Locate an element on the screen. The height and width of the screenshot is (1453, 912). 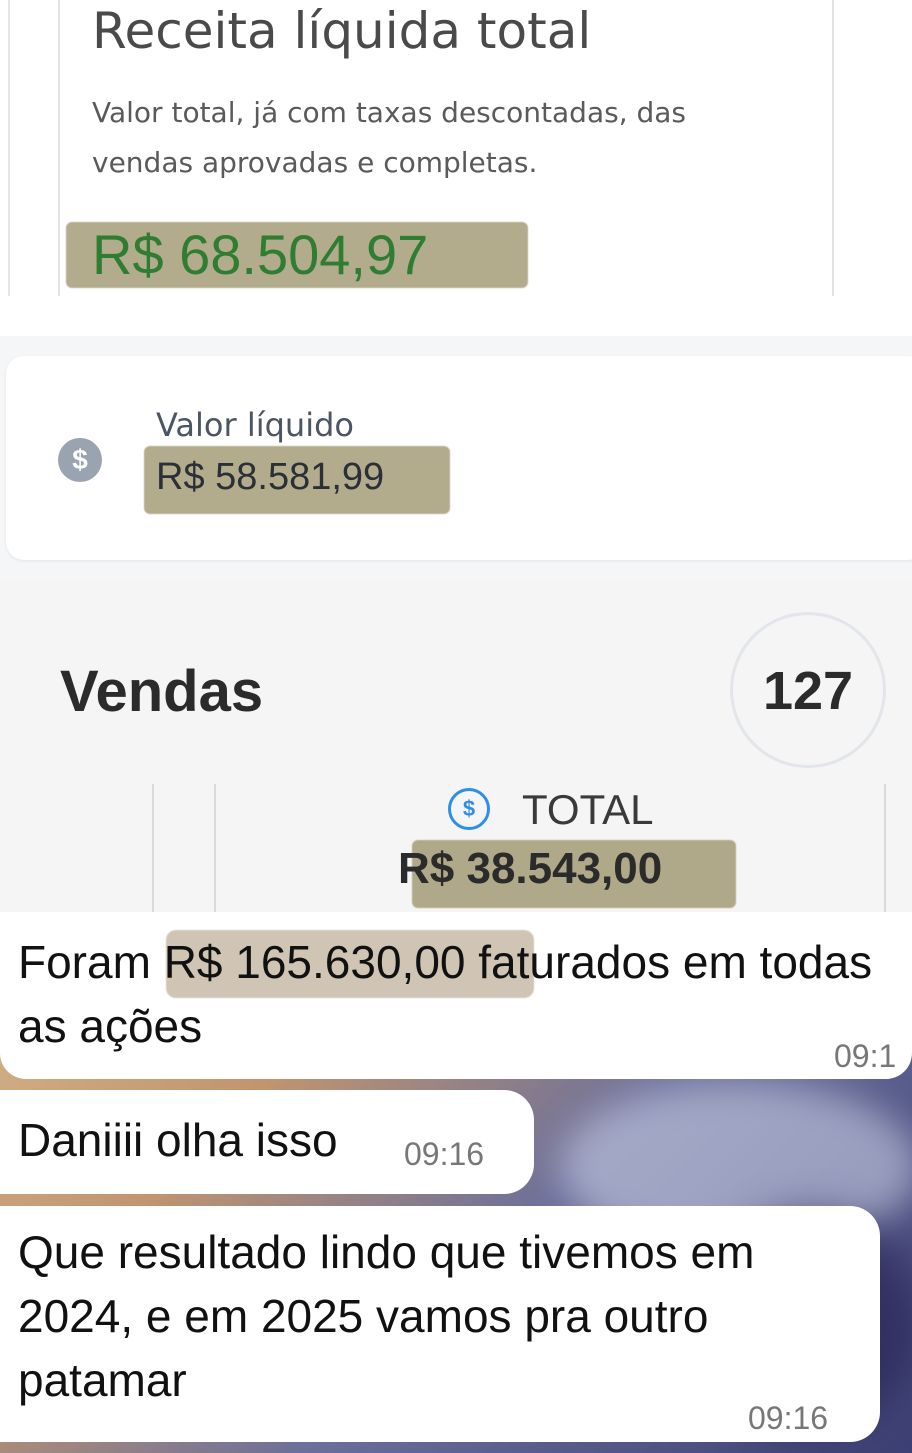
highlighted-amount: R$ 165.630,00 is located at coordinates (314, 962).